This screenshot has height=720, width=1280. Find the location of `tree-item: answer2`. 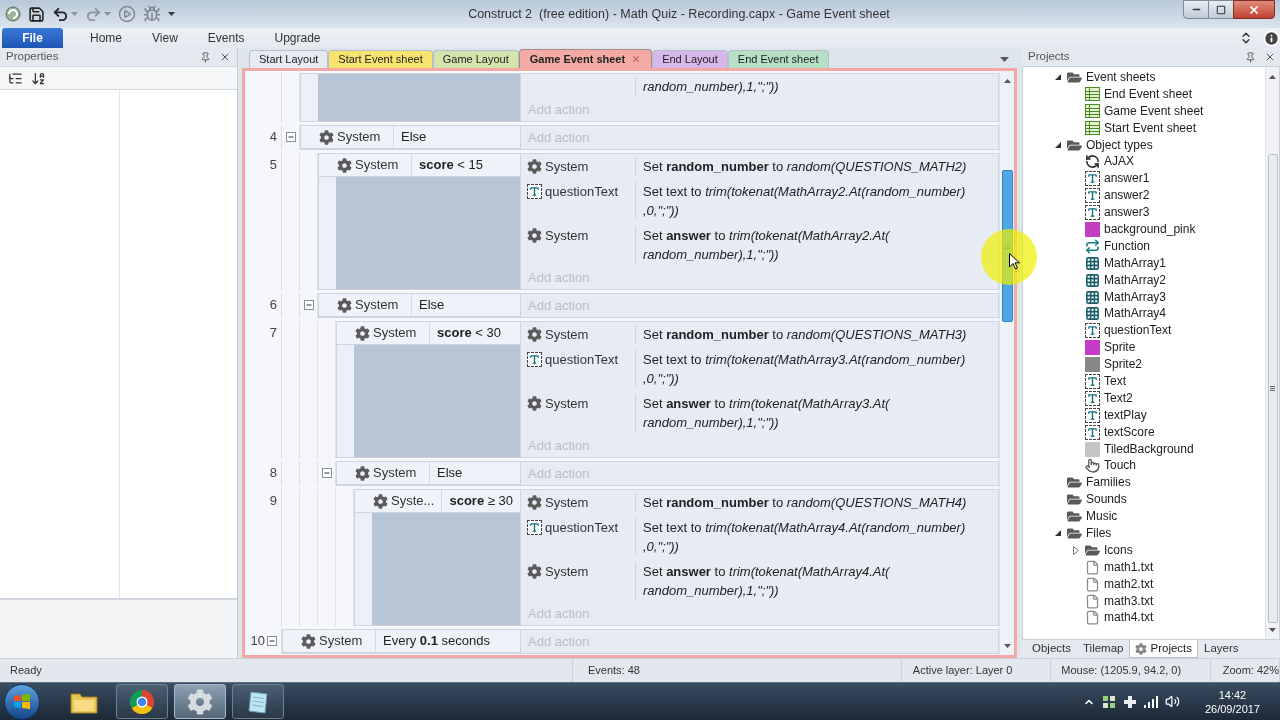

tree-item: answer2 is located at coordinates (1110, 196).